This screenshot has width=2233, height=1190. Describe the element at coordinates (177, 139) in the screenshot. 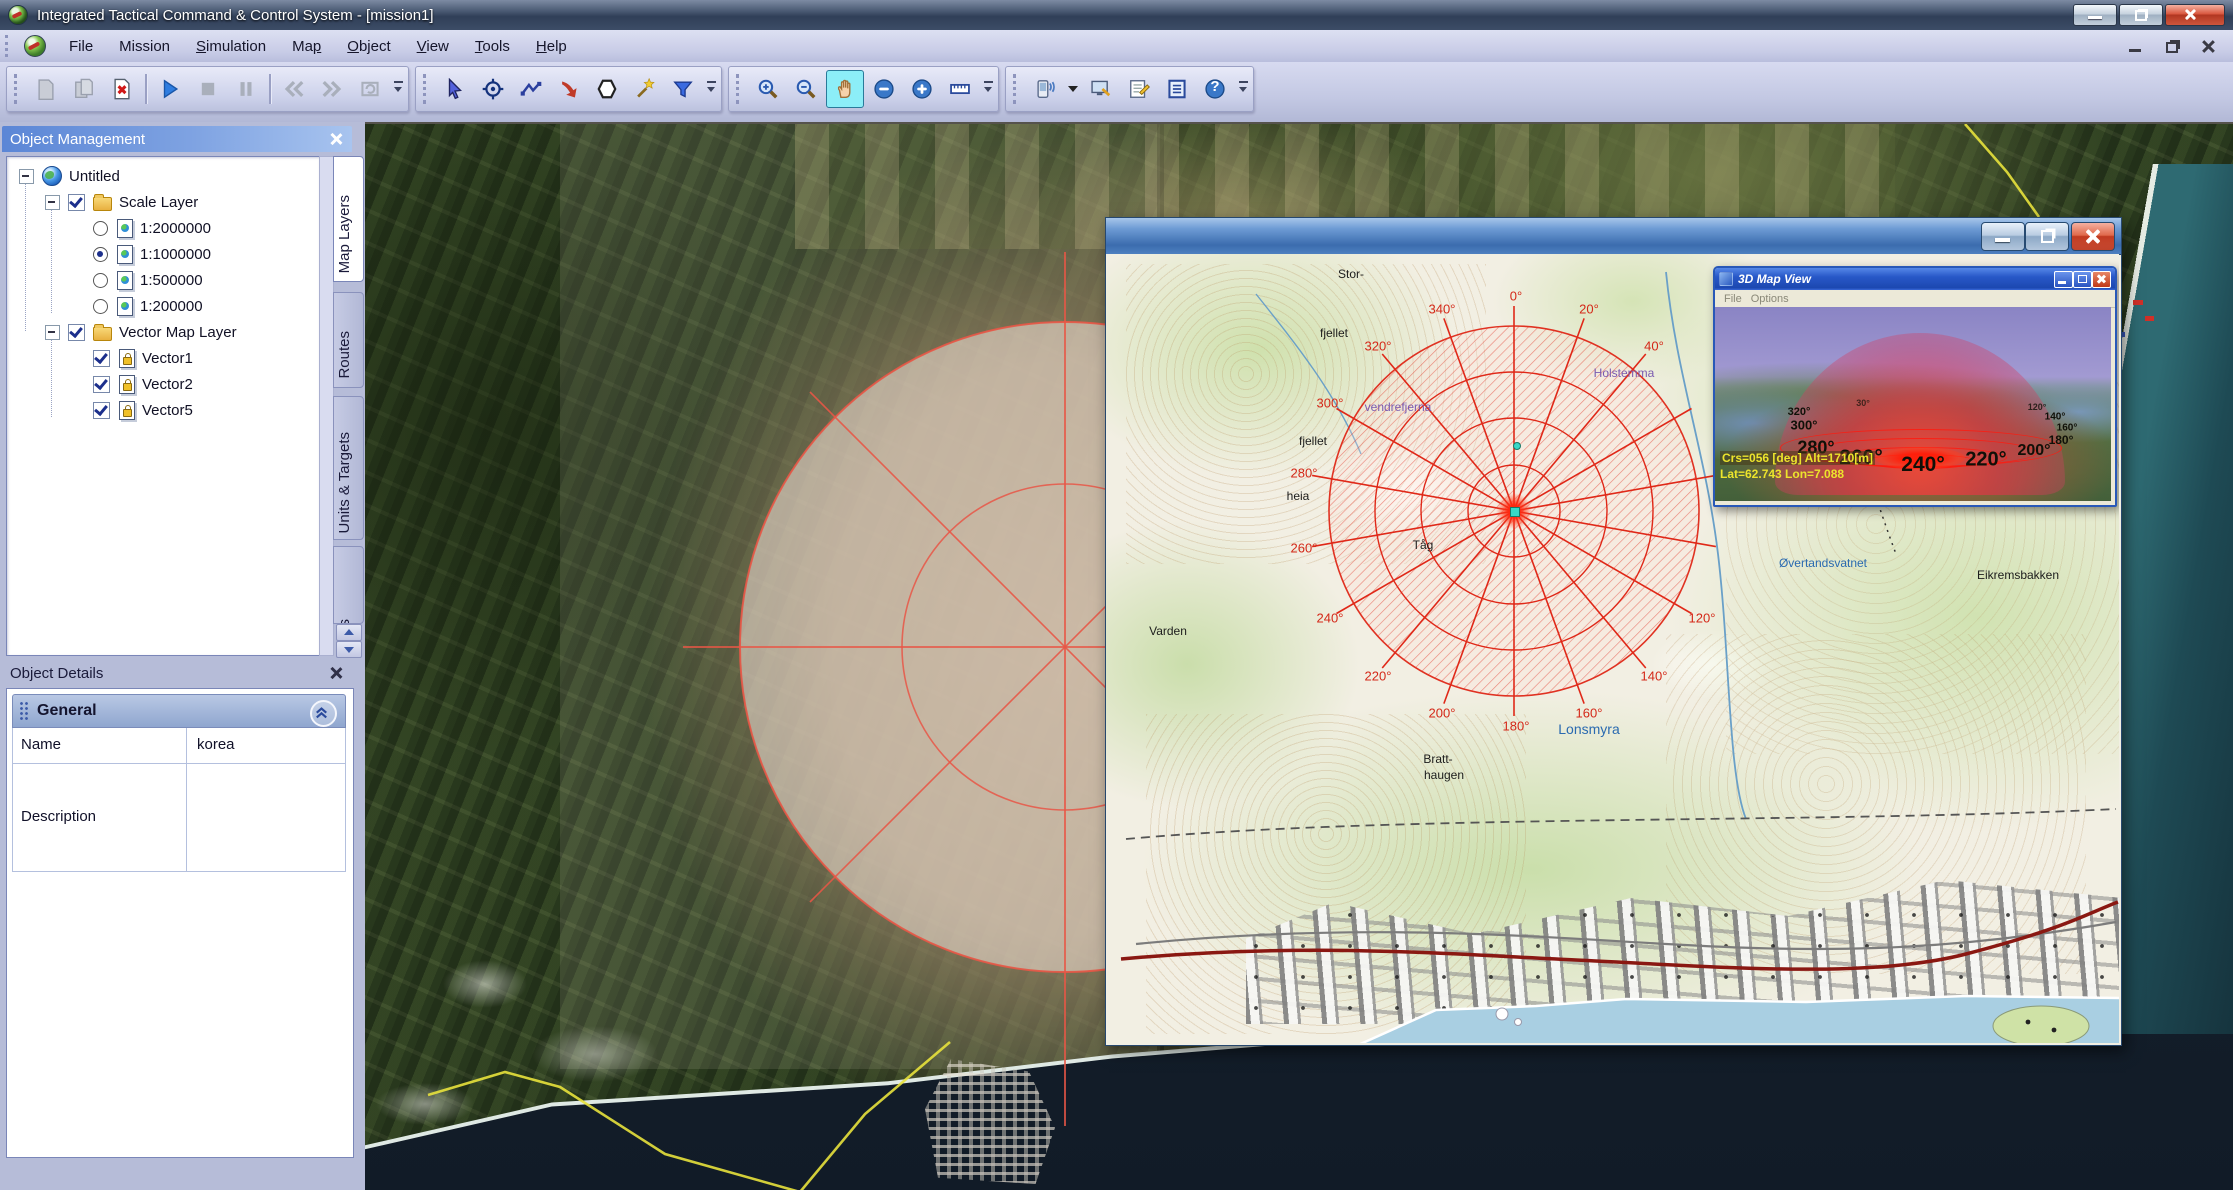

I see `object-management-header: Object Management` at that location.